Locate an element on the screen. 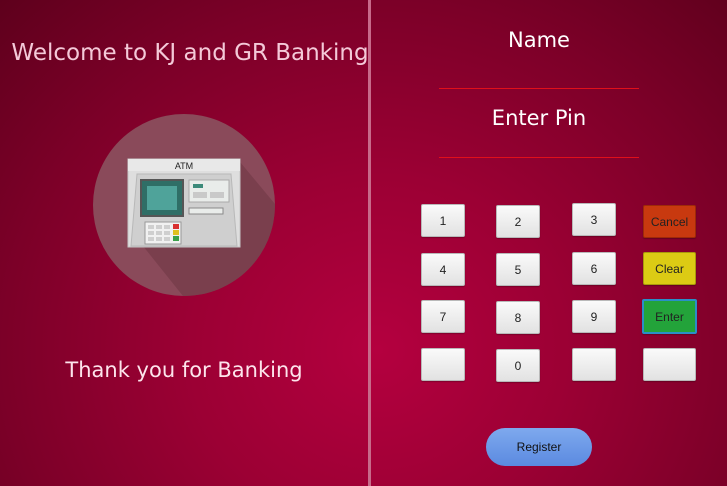 This screenshot has height=486, width=727. name-underline is located at coordinates (539, 88).